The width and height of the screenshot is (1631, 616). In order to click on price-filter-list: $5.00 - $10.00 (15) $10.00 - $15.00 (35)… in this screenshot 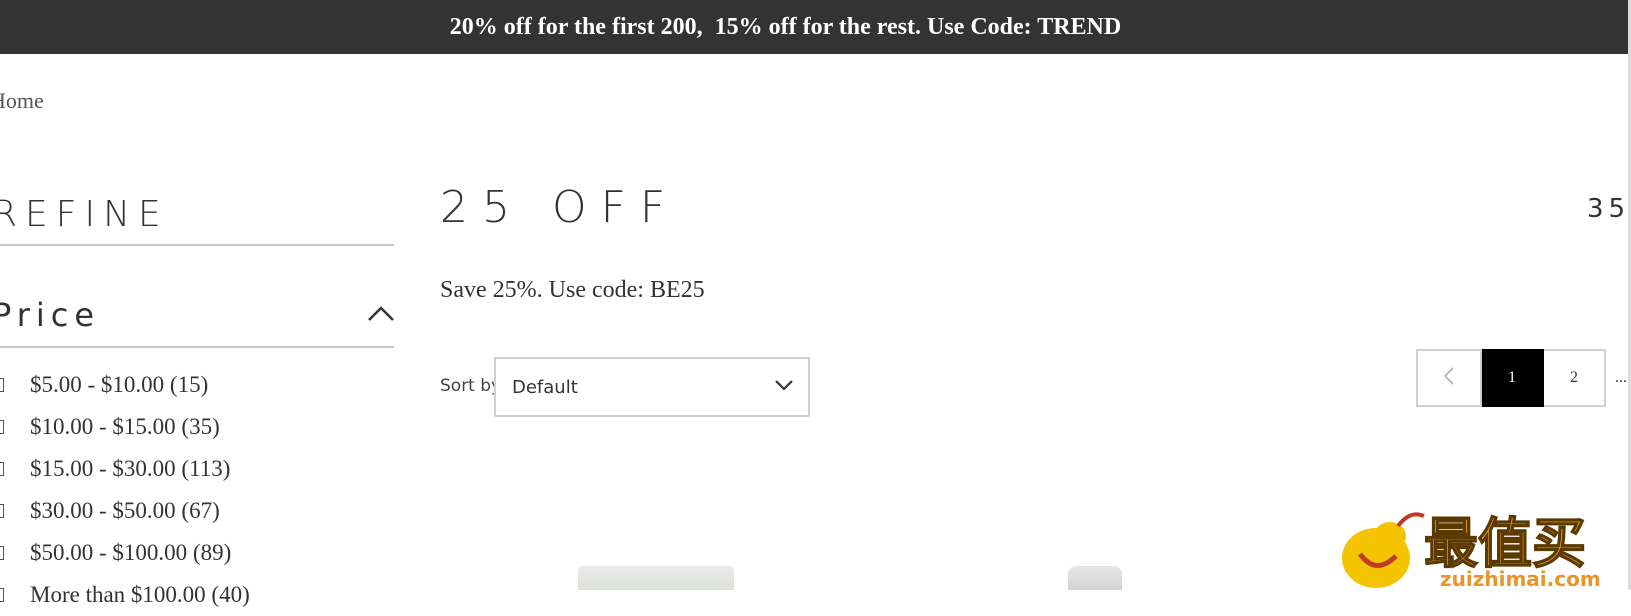, I will do `click(125, 490)`.